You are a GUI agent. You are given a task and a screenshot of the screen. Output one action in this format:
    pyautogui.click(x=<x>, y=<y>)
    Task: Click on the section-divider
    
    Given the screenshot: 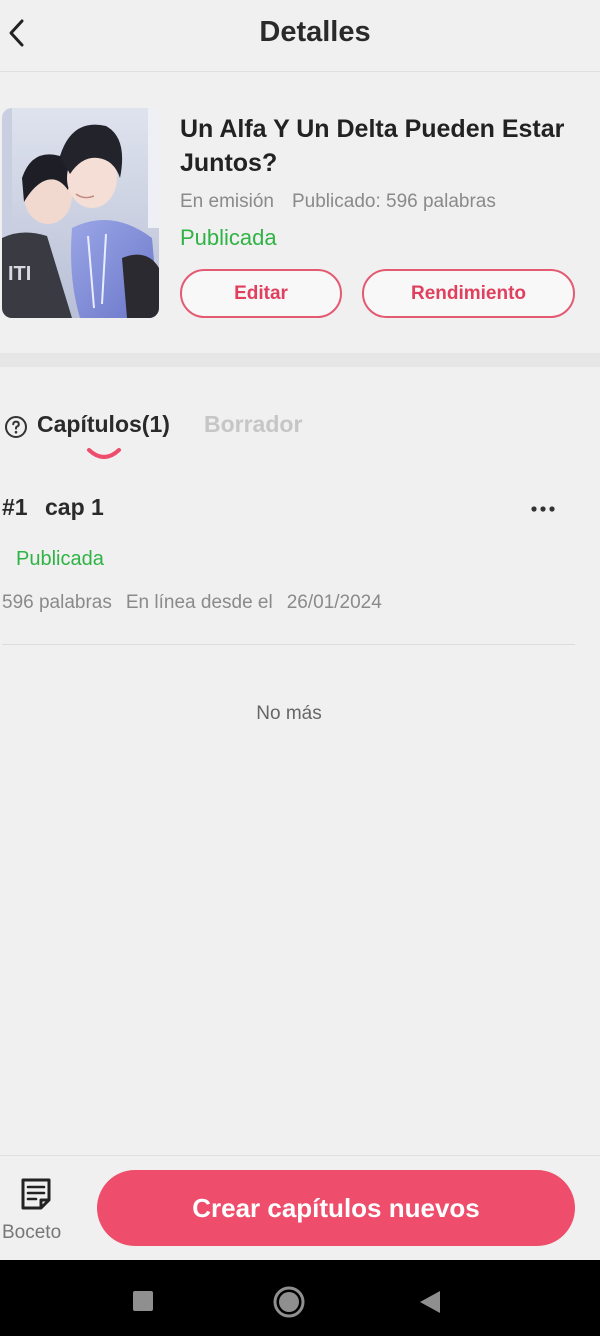 What is the action you would take?
    pyautogui.click(x=300, y=360)
    